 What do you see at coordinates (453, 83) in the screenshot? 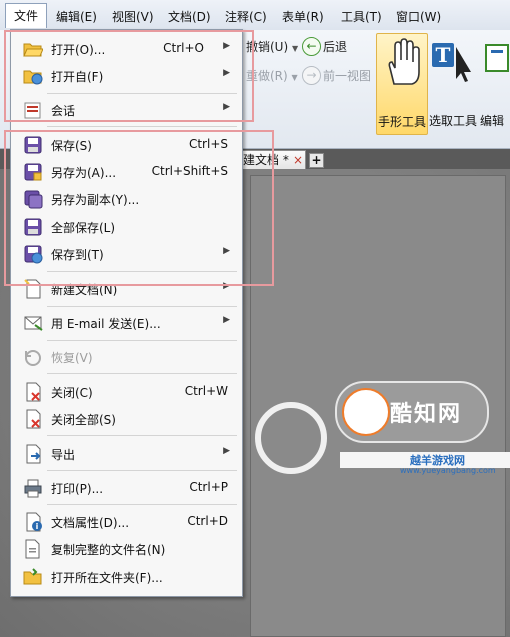
I see `select-tool-button: T 选取工具` at bounding box center [453, 83].